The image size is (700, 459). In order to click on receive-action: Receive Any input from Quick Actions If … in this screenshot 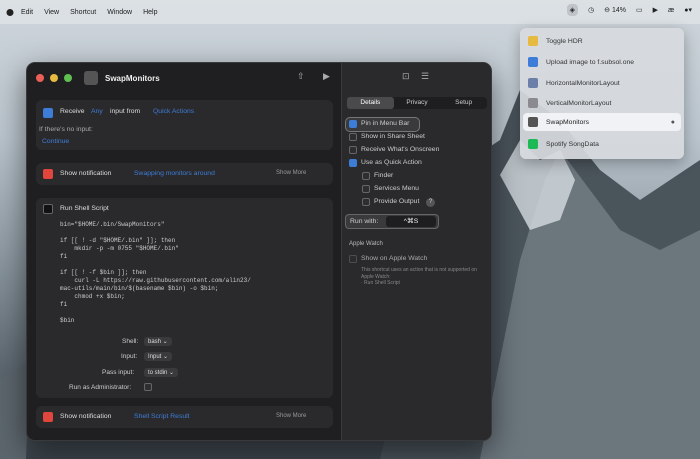, I will do `click(184, 125)`.